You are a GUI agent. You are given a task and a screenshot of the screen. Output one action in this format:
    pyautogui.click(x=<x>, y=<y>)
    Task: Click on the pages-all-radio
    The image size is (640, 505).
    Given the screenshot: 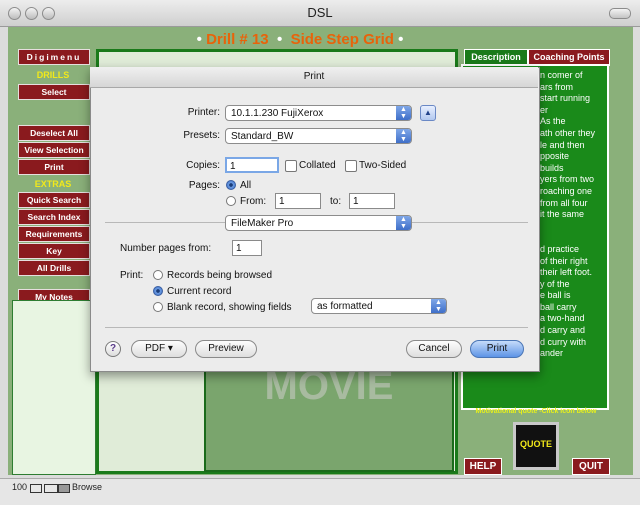 What is the action you would take?
    pyautogui.click(x=231, y=185)
    